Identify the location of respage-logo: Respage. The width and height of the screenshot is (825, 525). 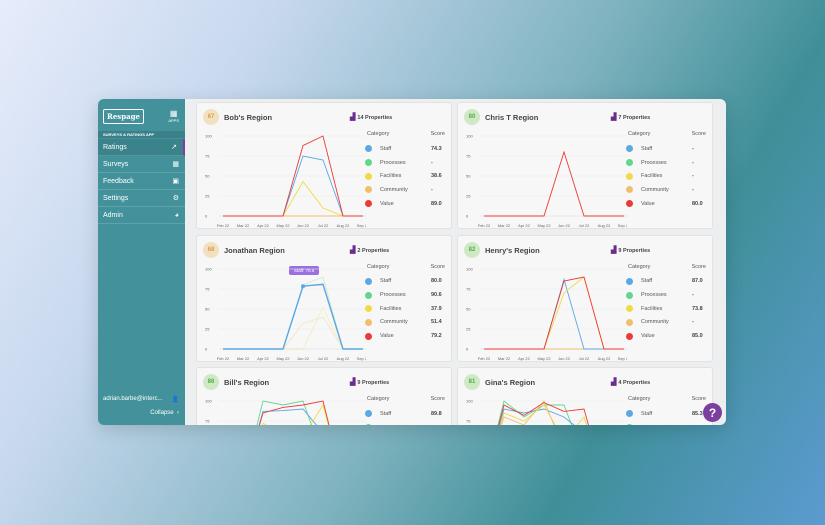
(123, 116).